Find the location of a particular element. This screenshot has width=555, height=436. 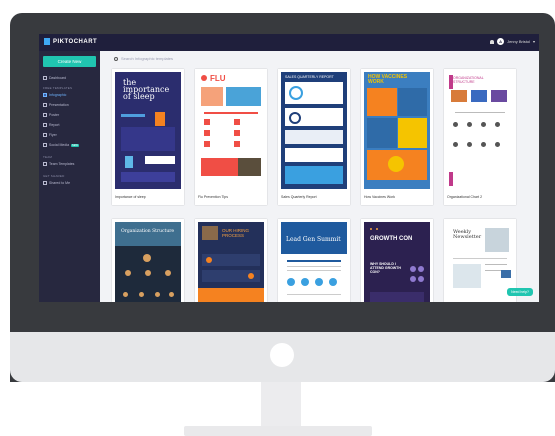

sidebar-item-social-media: Social Media NEW is located at coordinates (61, 145).